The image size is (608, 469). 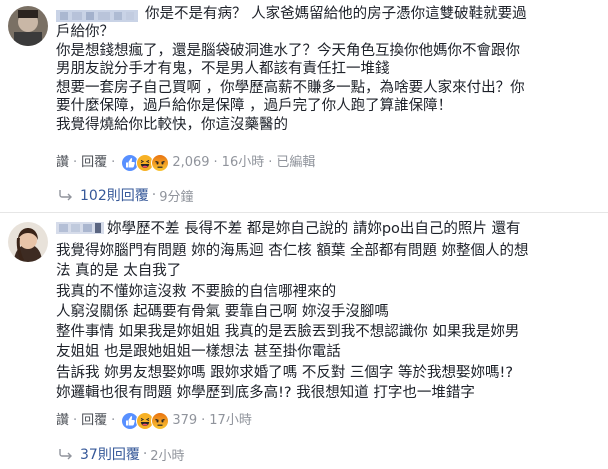 What do you see at coordinates (196, 291) in the screenshot?
I see `comment-line: 我真的不懂妳這沒救 不要臉的自信哪裡來的` at bounding box center [196, 291].